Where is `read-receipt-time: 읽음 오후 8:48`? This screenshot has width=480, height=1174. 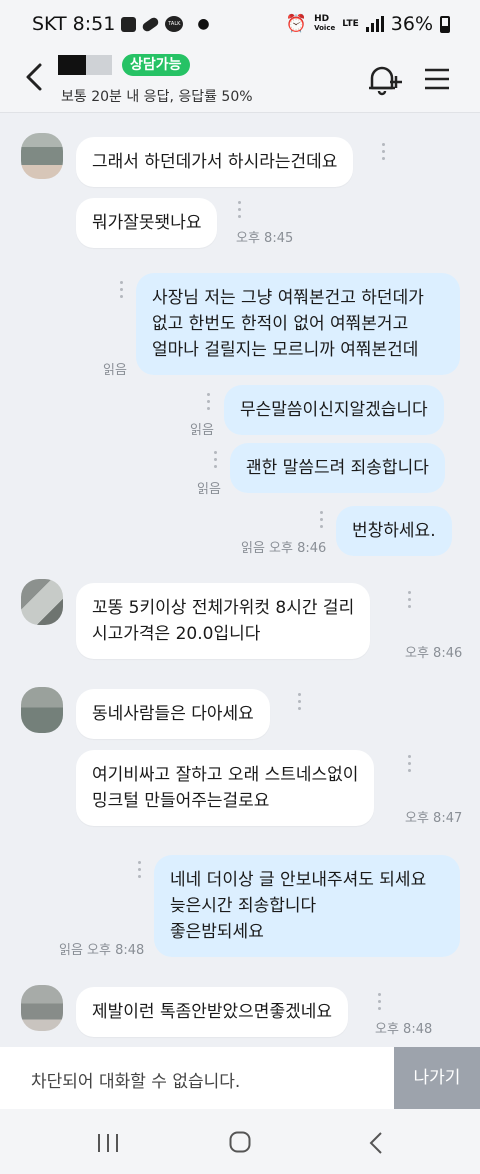 read-receipt-time: 읽음 오후 8:48 is located at coordinates (102, 950).